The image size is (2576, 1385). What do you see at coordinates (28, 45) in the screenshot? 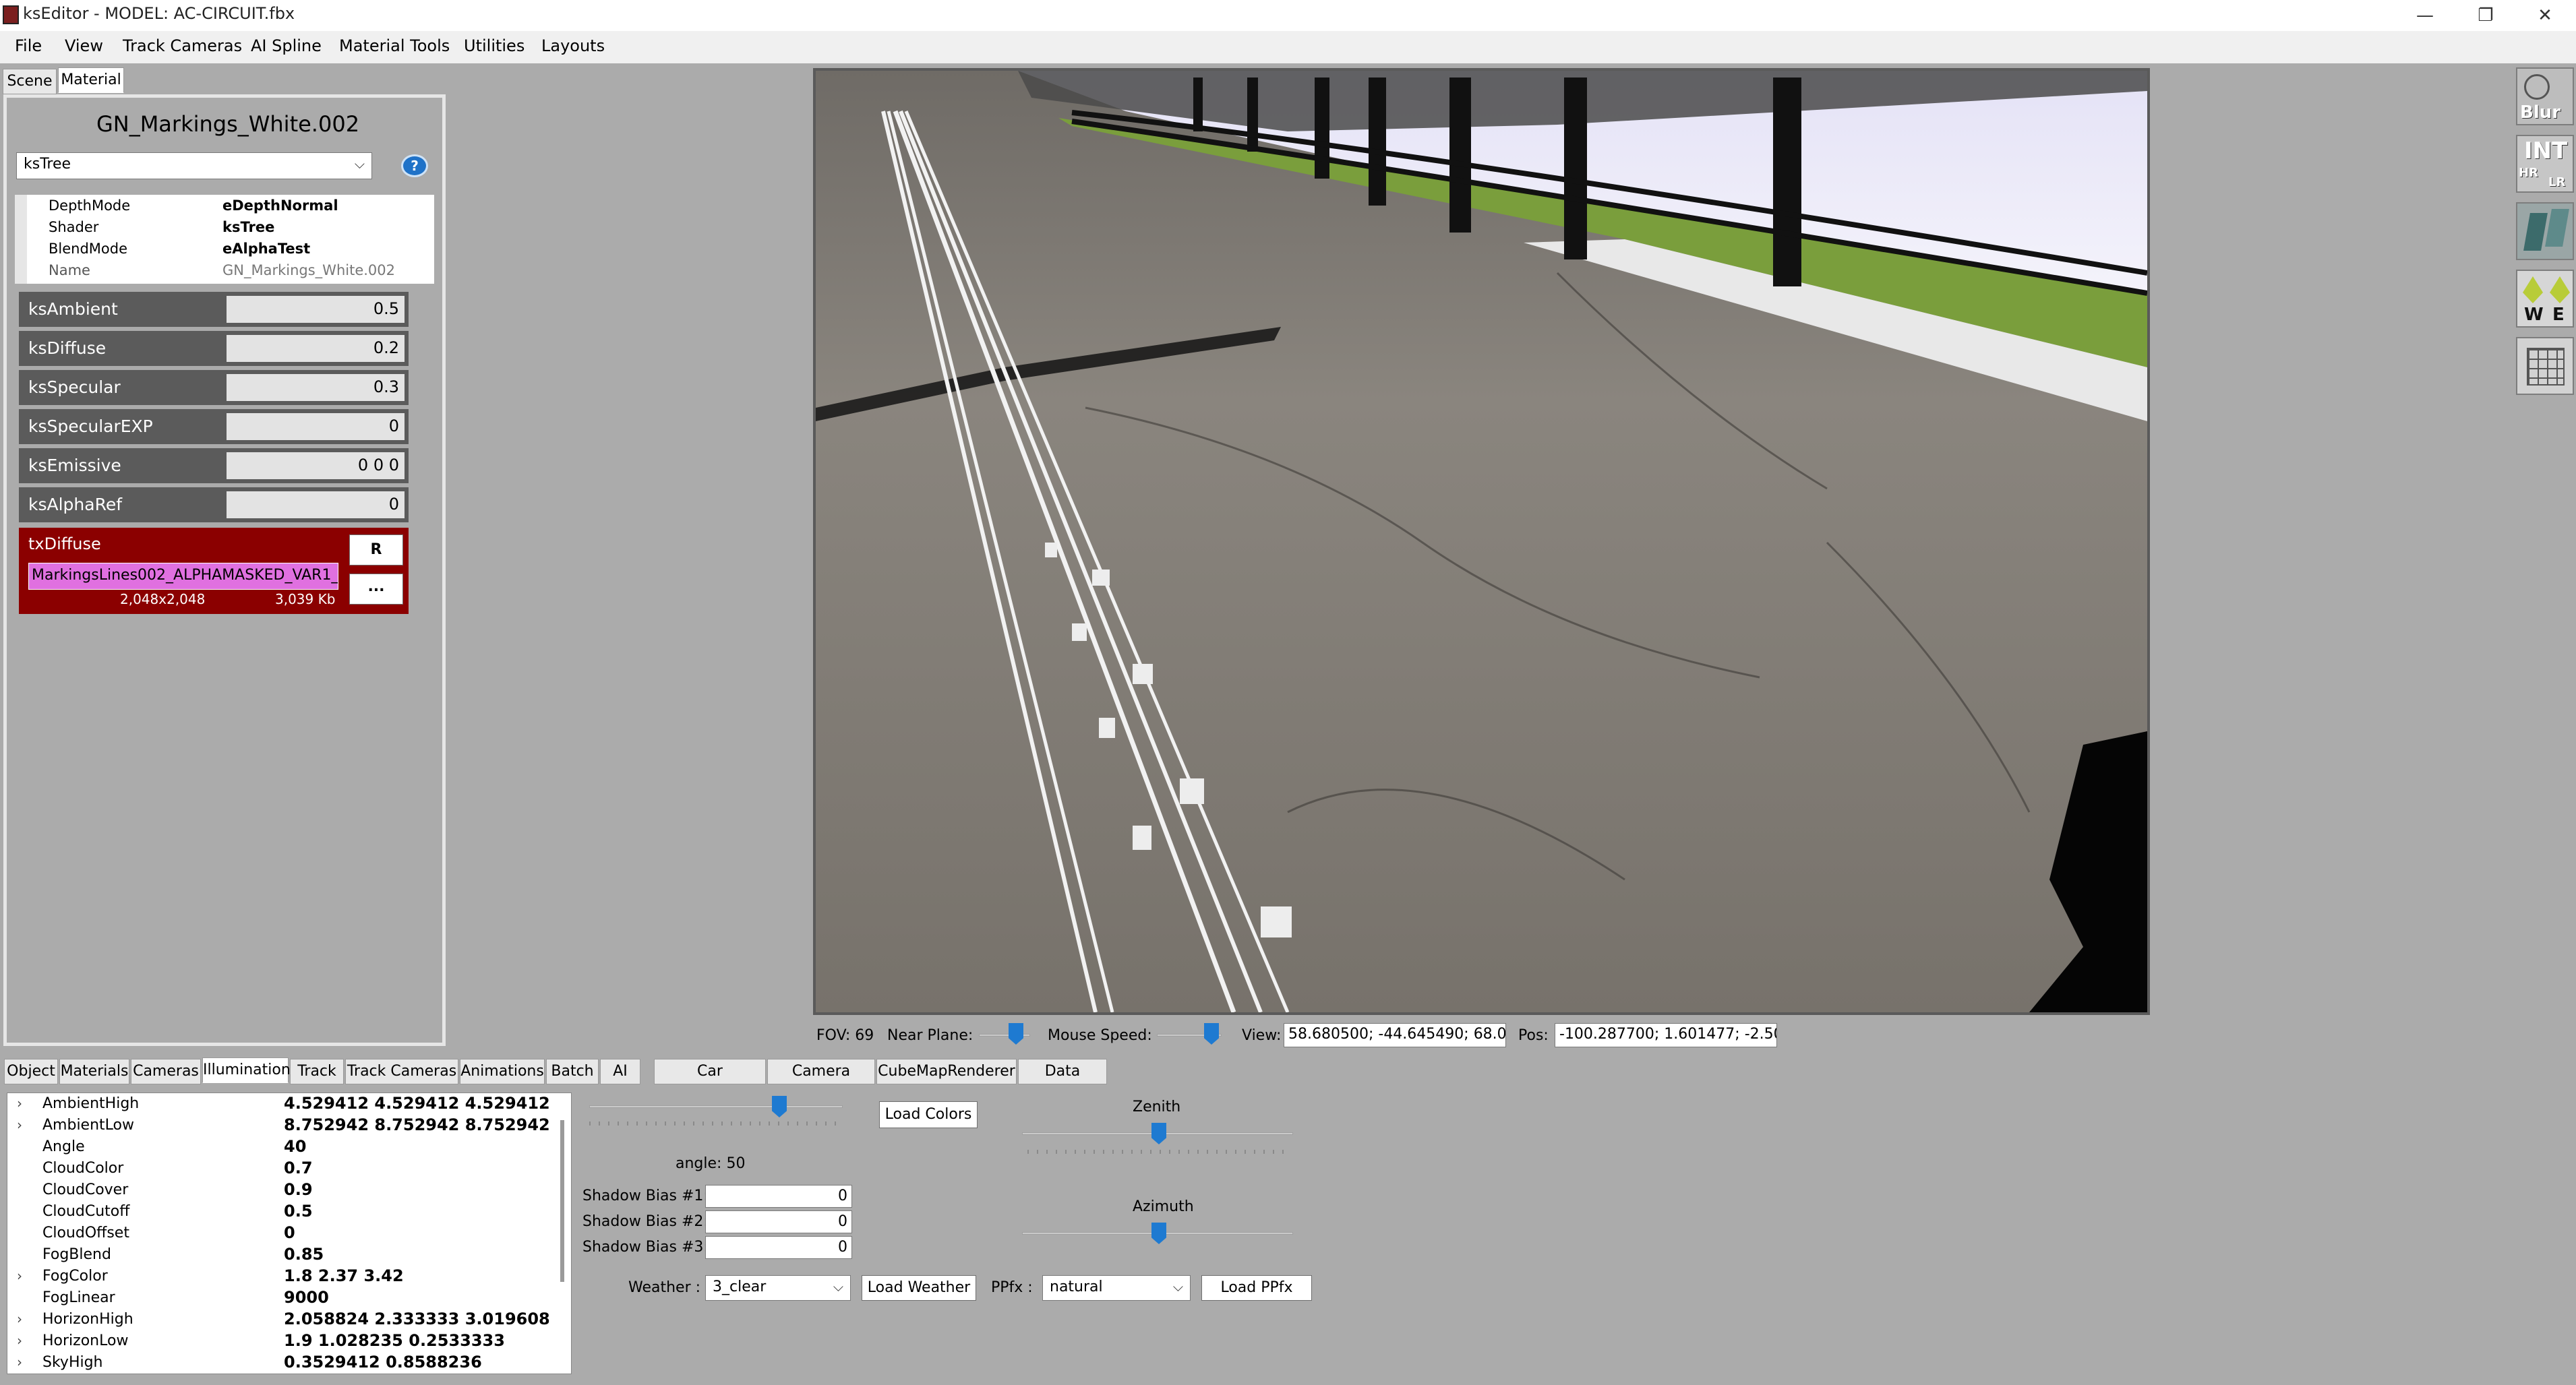
I see `menu-file: File` at bounding box center [28, 45].